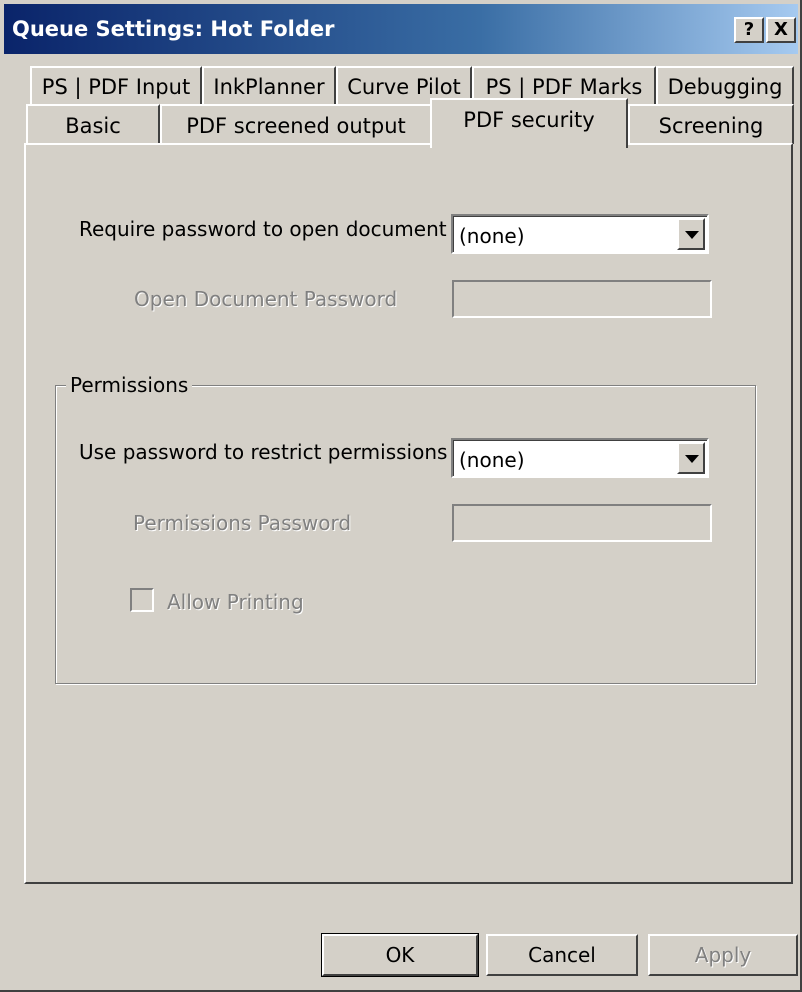  What do you see at coordinates (580, 234) in the screenshot?
I see `require-password-dropdown: (none)` at bounding box center [580, 234].